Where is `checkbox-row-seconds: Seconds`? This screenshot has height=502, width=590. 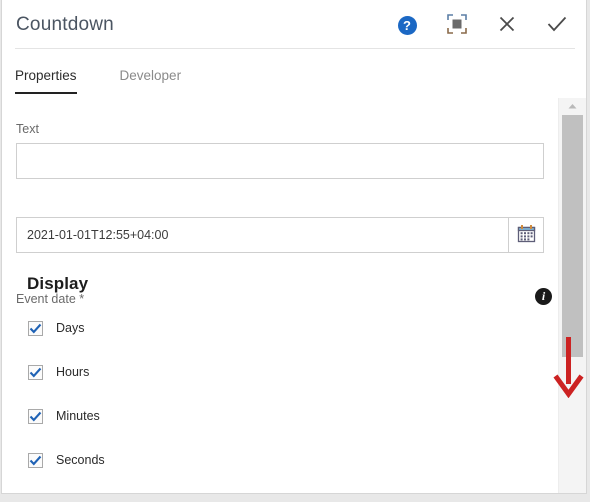 checkbox-row-seconds: Seconds is located at coordinates (66, 460).